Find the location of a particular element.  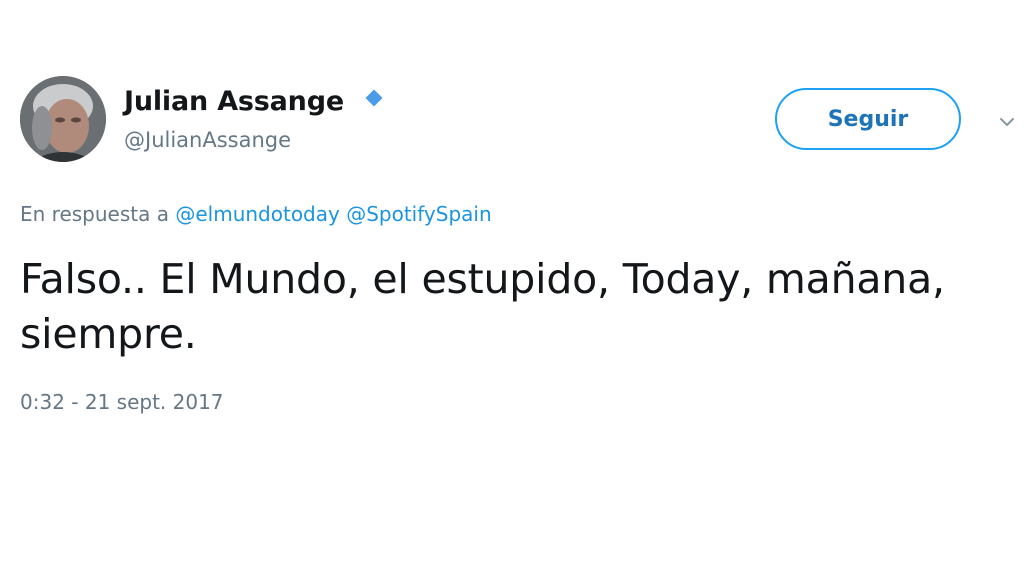

tweet-timestamp: 0:32 - 21 sept. 2017 is located at coordinates (122, 402).